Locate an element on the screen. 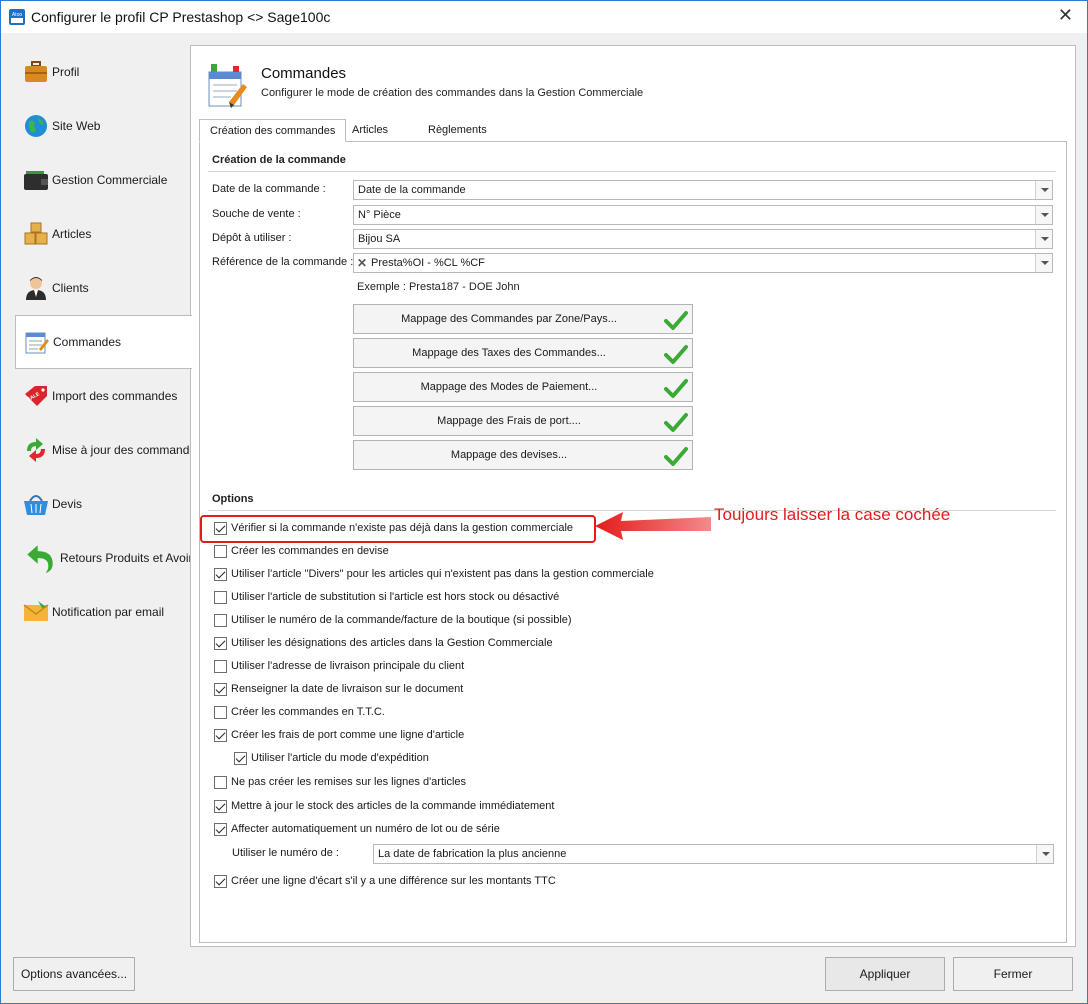  tab-creation-commandes: Création des commandes is located at coordinates (273, 130).